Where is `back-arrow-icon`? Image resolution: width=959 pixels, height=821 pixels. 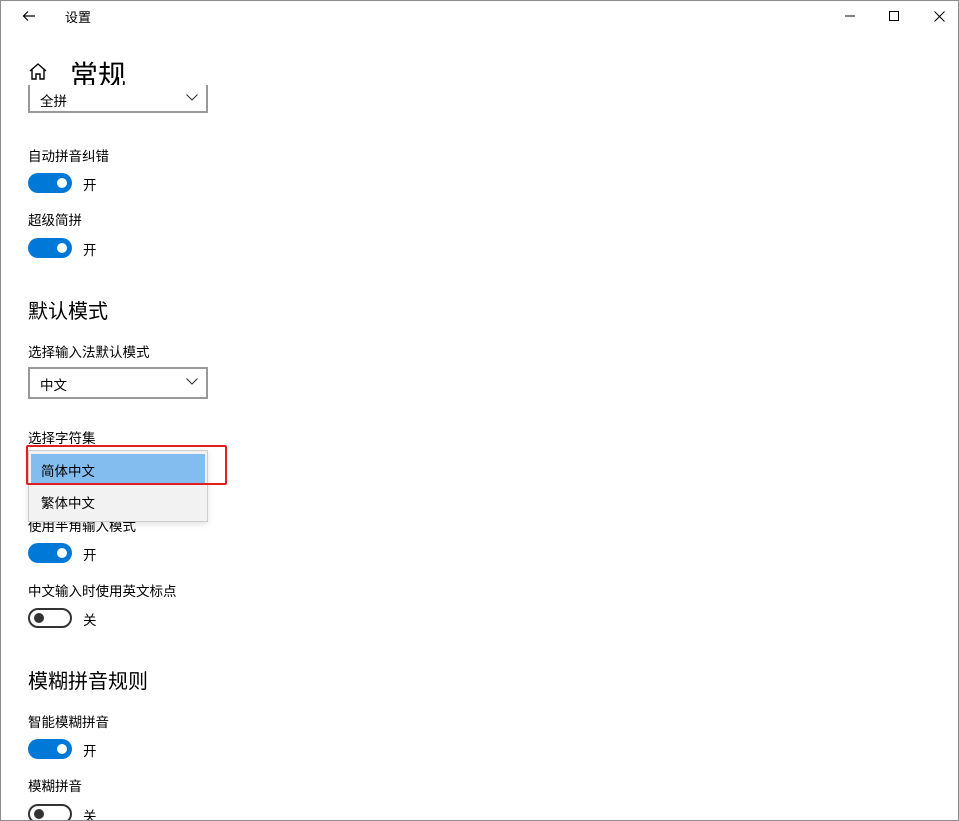
back-arrow-icon is located at coordinates (28, 16).